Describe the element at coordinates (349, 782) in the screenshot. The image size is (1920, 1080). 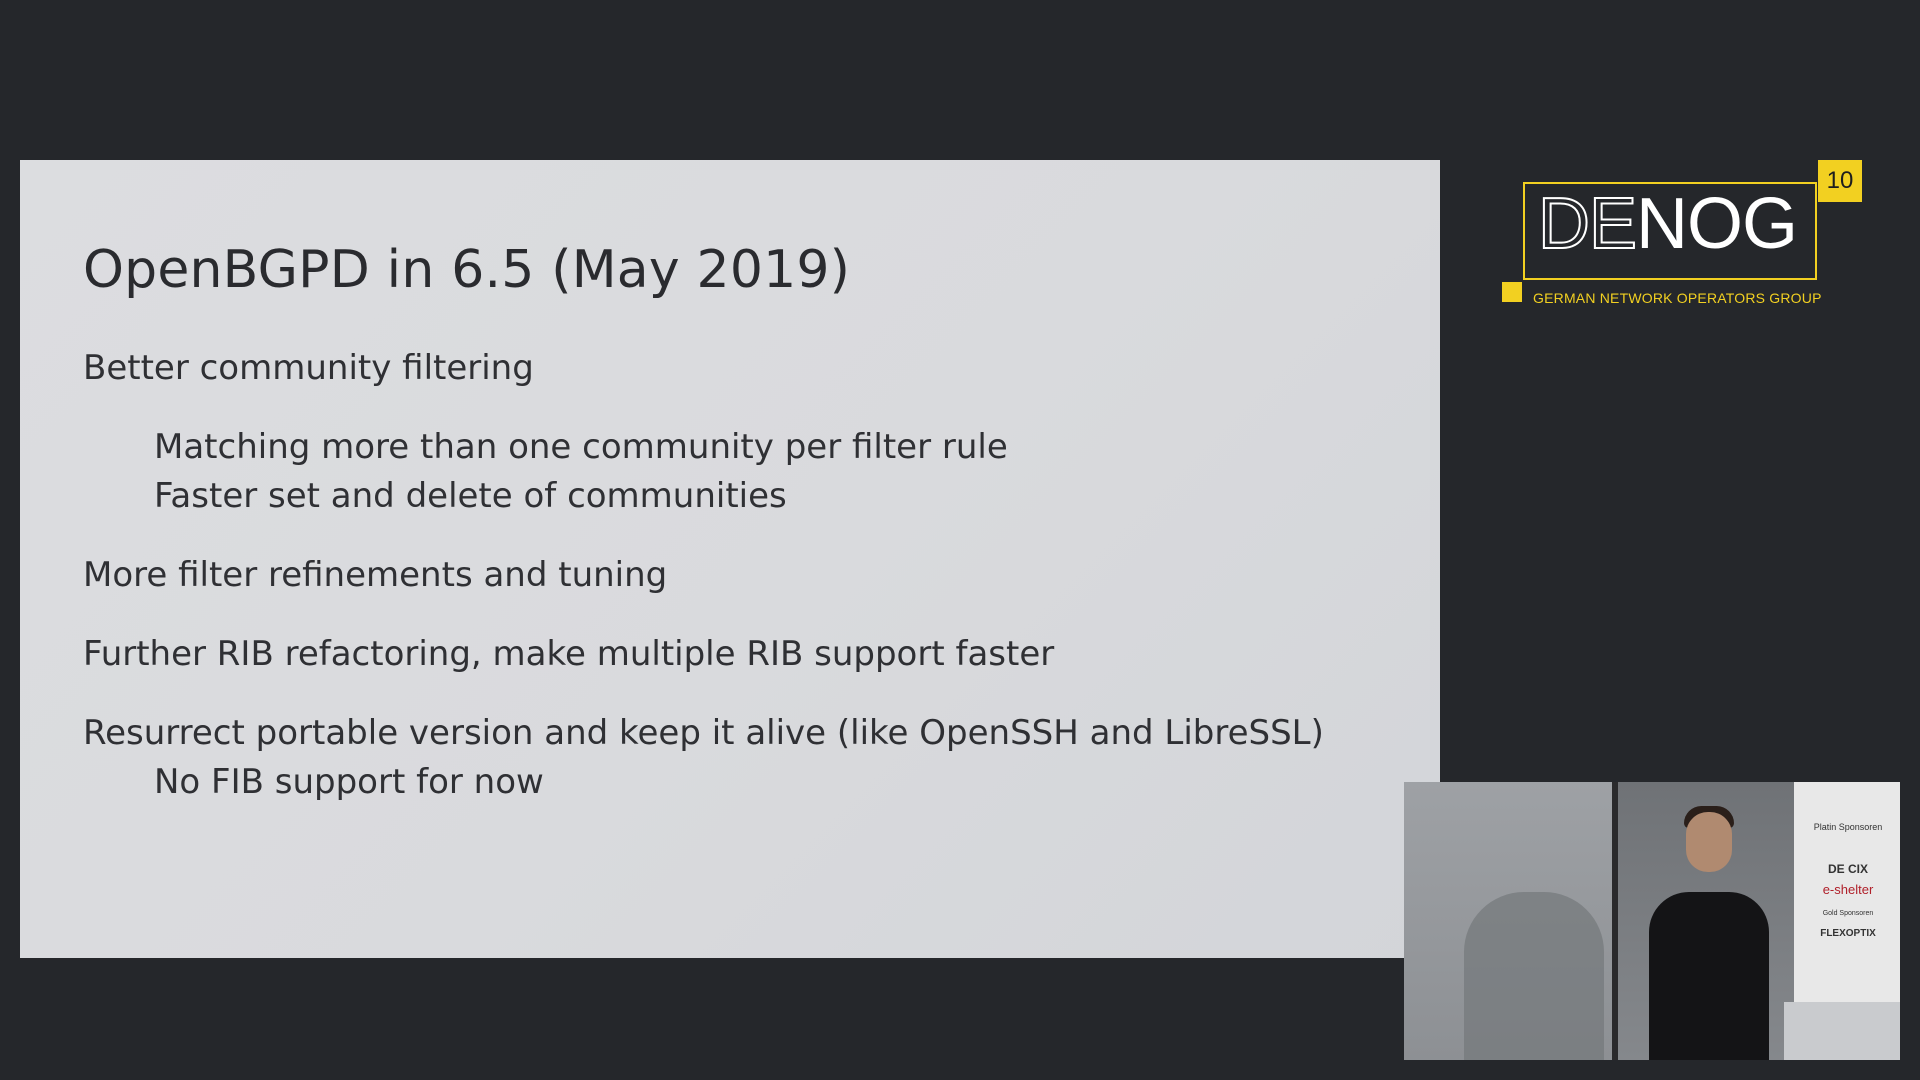
I see `sub-bullet-item: No FIB support for now` at that location.